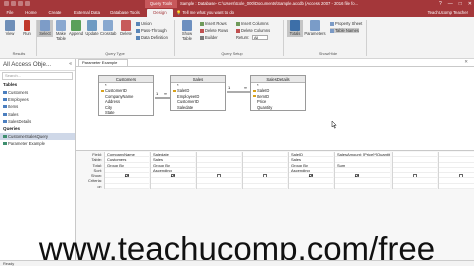 This screenshot has width=474, height=266. I want to click on close-button: ✕, so click(470, 4).